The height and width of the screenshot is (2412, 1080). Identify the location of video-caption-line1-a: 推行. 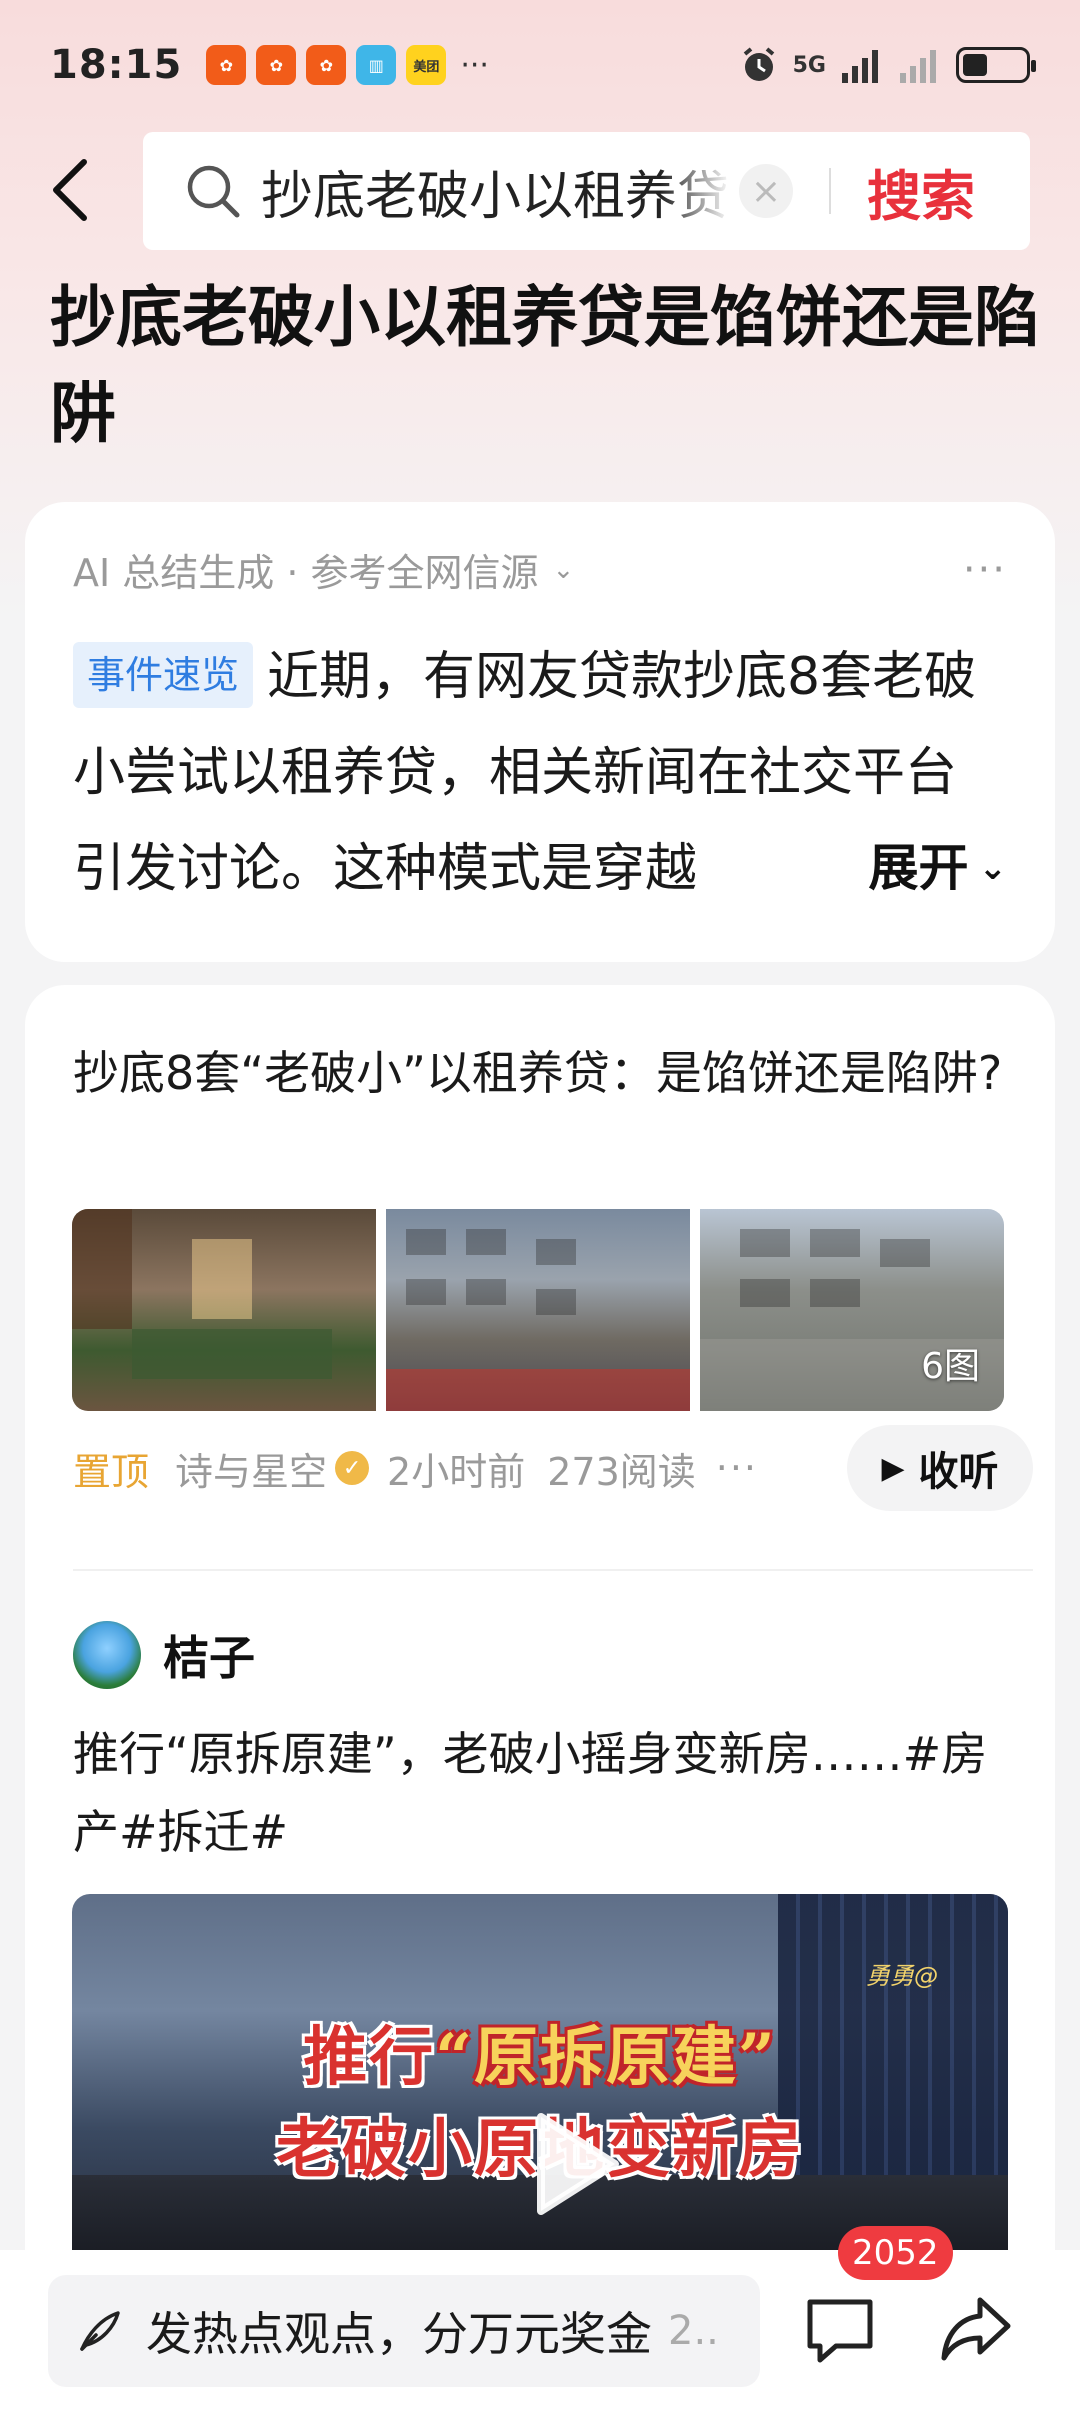
(369, 2057).